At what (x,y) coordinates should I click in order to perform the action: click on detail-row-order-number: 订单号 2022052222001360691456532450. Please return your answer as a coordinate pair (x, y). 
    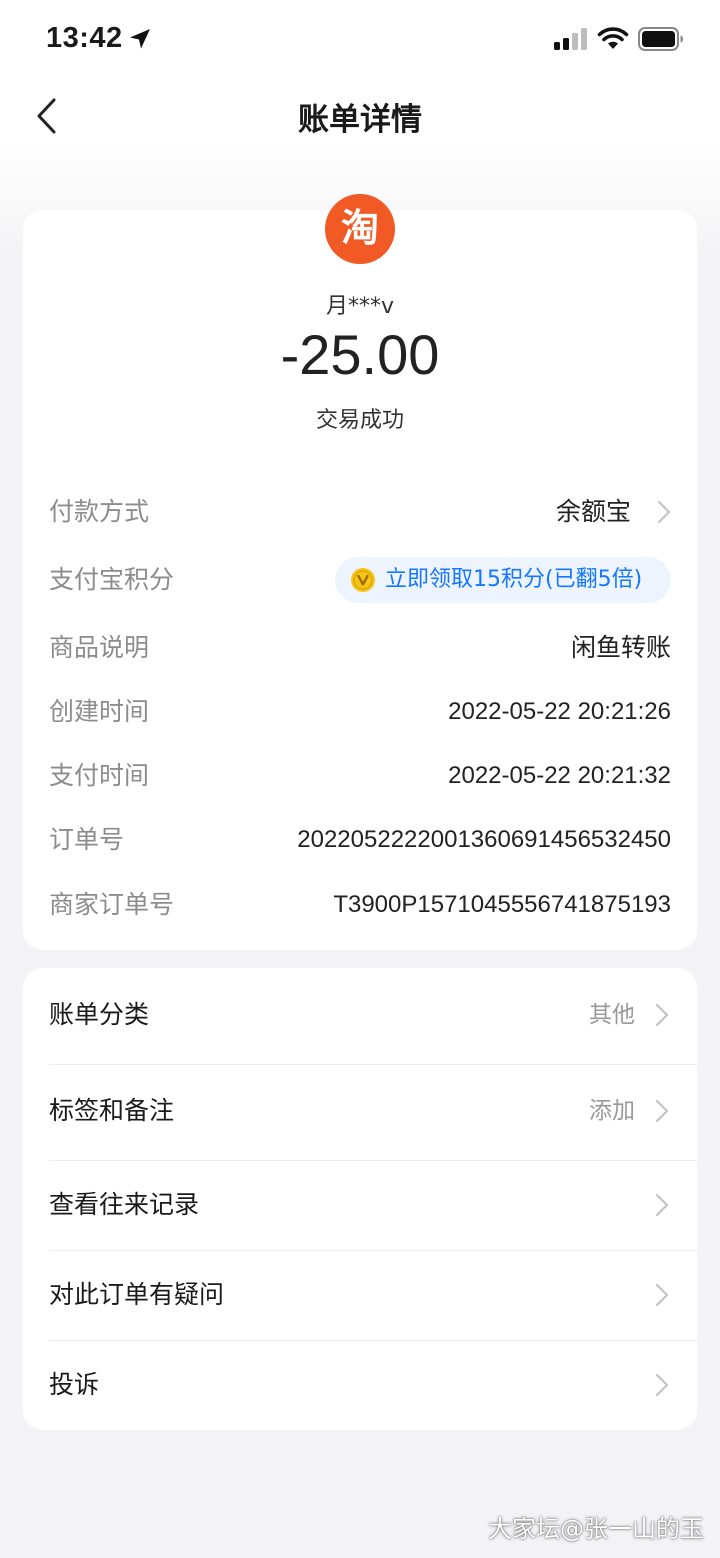
    Looking at the image, I should click on (360, 840).